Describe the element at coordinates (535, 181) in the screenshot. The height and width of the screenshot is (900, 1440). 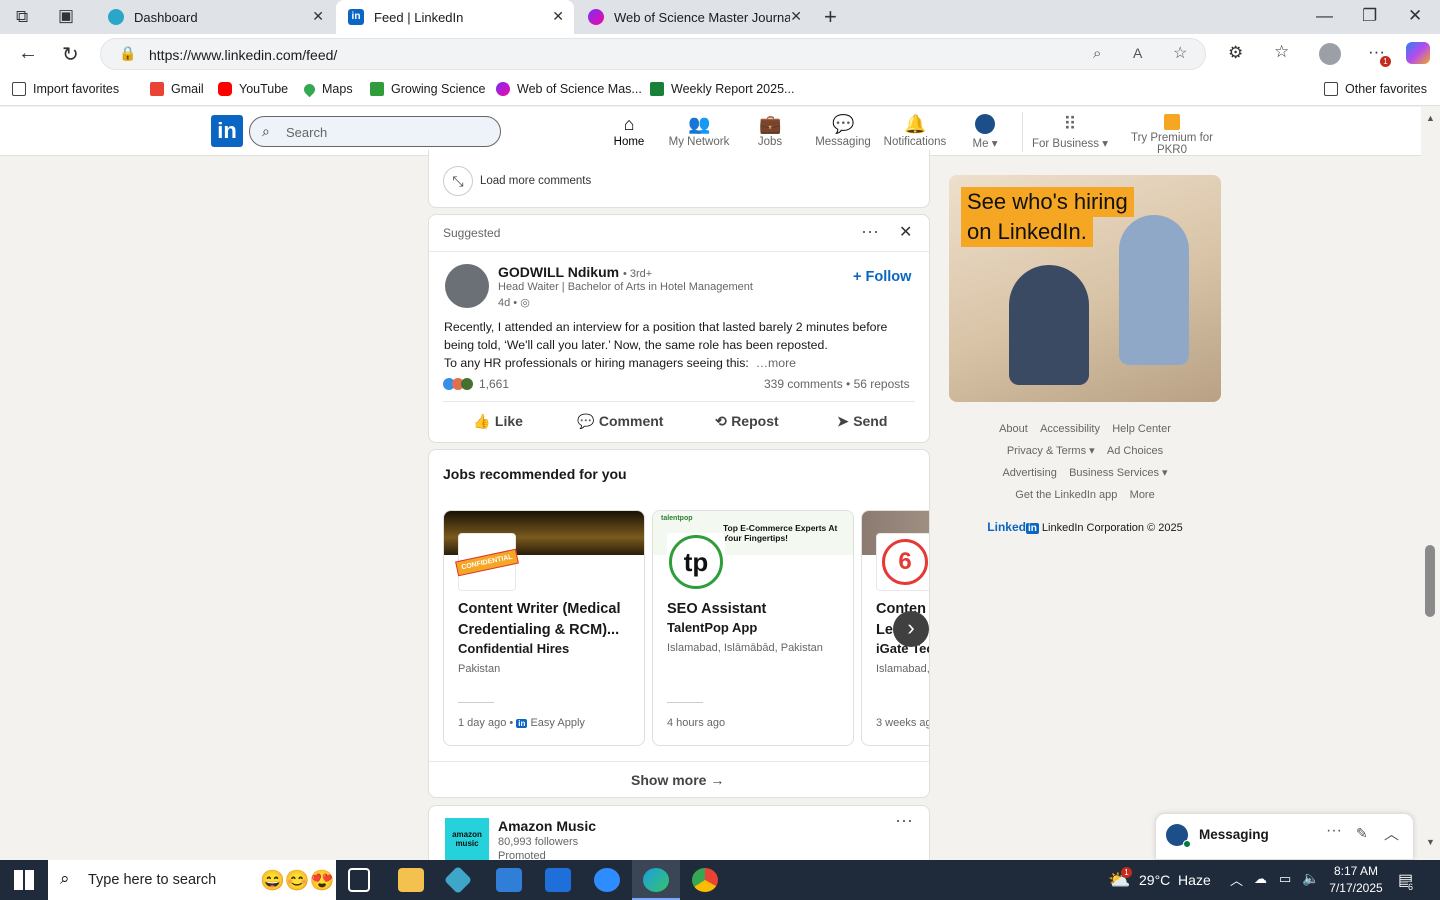
I see `load-more-comments: Load more comments` at that location.